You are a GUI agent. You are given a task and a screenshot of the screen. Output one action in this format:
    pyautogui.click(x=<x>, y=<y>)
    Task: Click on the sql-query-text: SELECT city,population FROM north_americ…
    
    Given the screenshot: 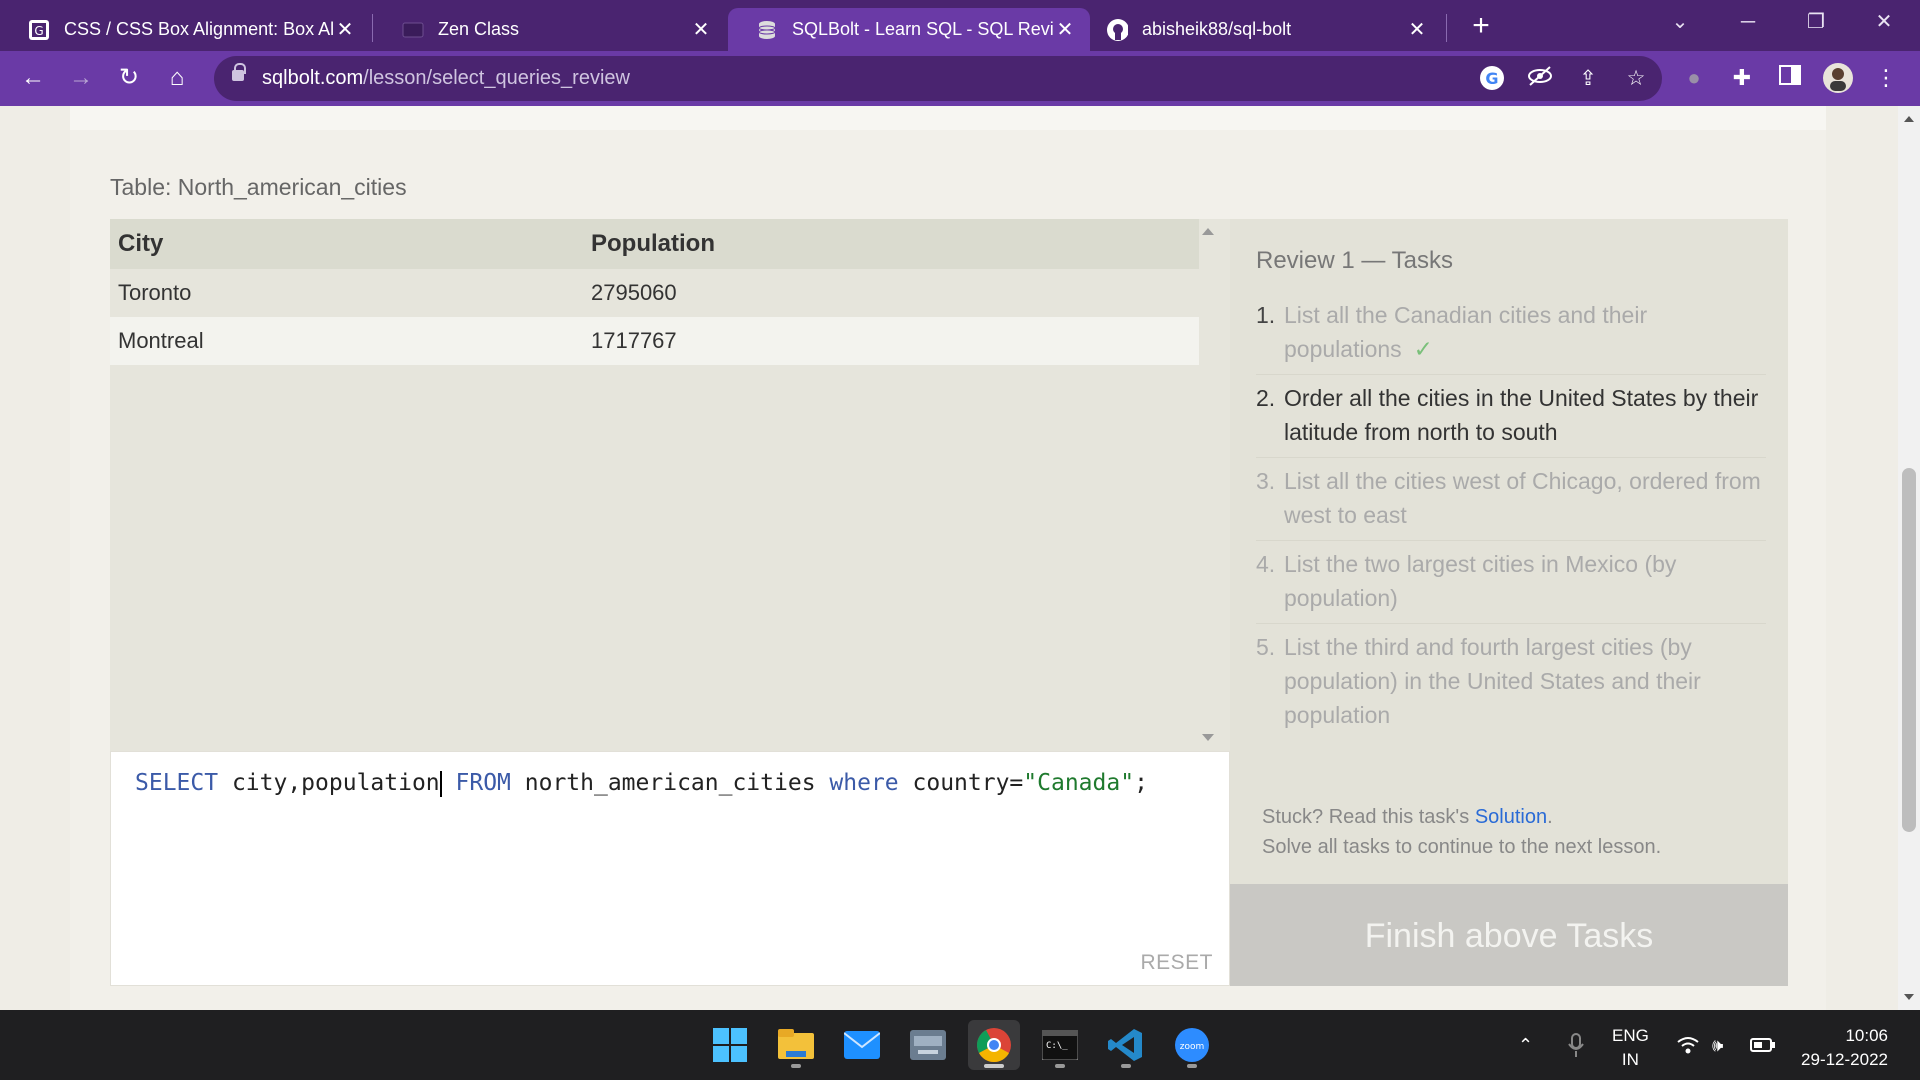 What is the action you would take?
    pyautogui.click(x=641, y=783)
    